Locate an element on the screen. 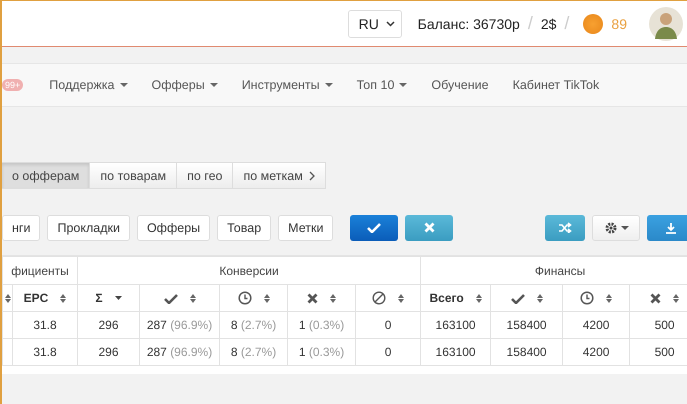  download-button is located at coordinates (667, 227).